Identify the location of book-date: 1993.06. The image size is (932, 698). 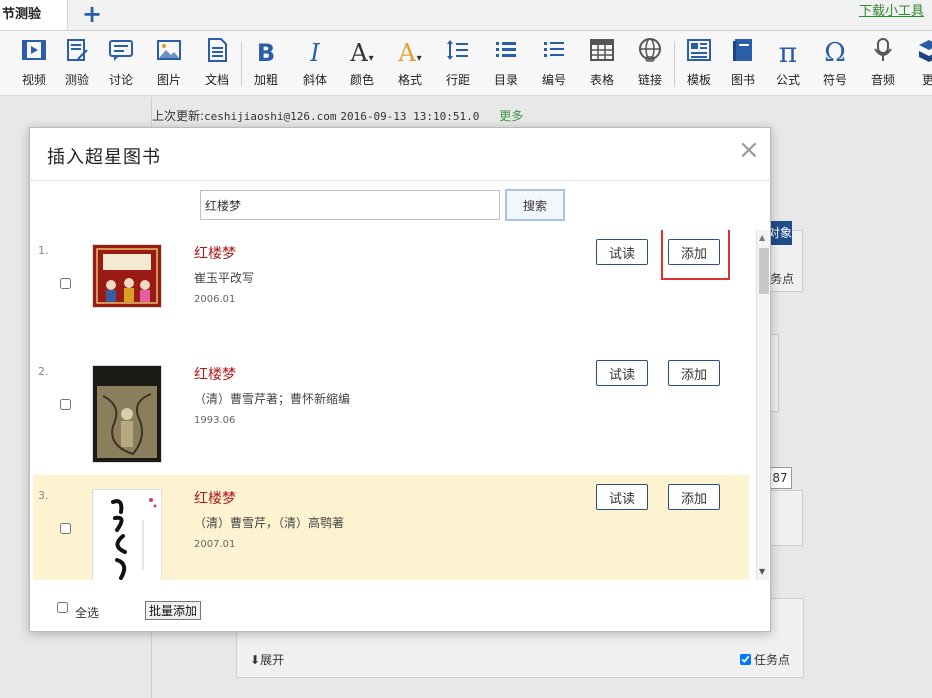
(215, 420).